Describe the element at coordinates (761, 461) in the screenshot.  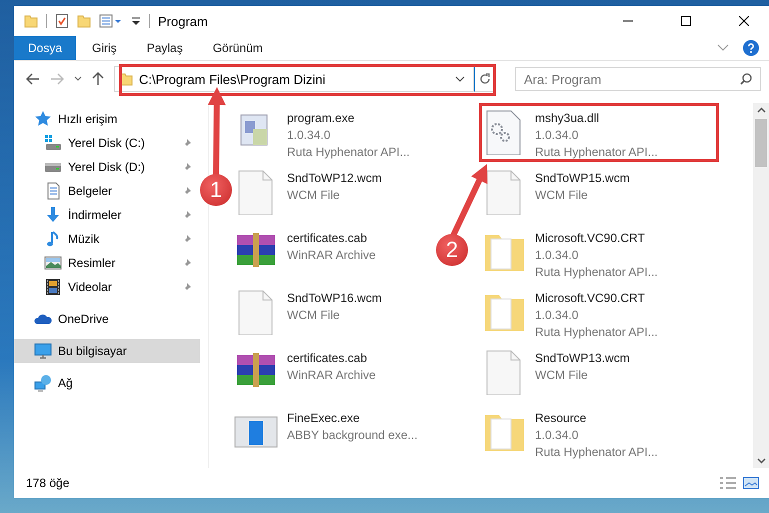
I see `scroll-down-icon` at that location.